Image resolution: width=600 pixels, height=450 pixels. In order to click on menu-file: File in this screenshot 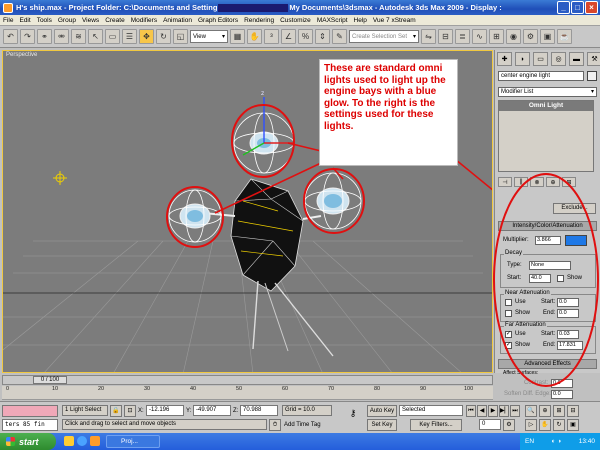, I will do `click(8, 20)`.